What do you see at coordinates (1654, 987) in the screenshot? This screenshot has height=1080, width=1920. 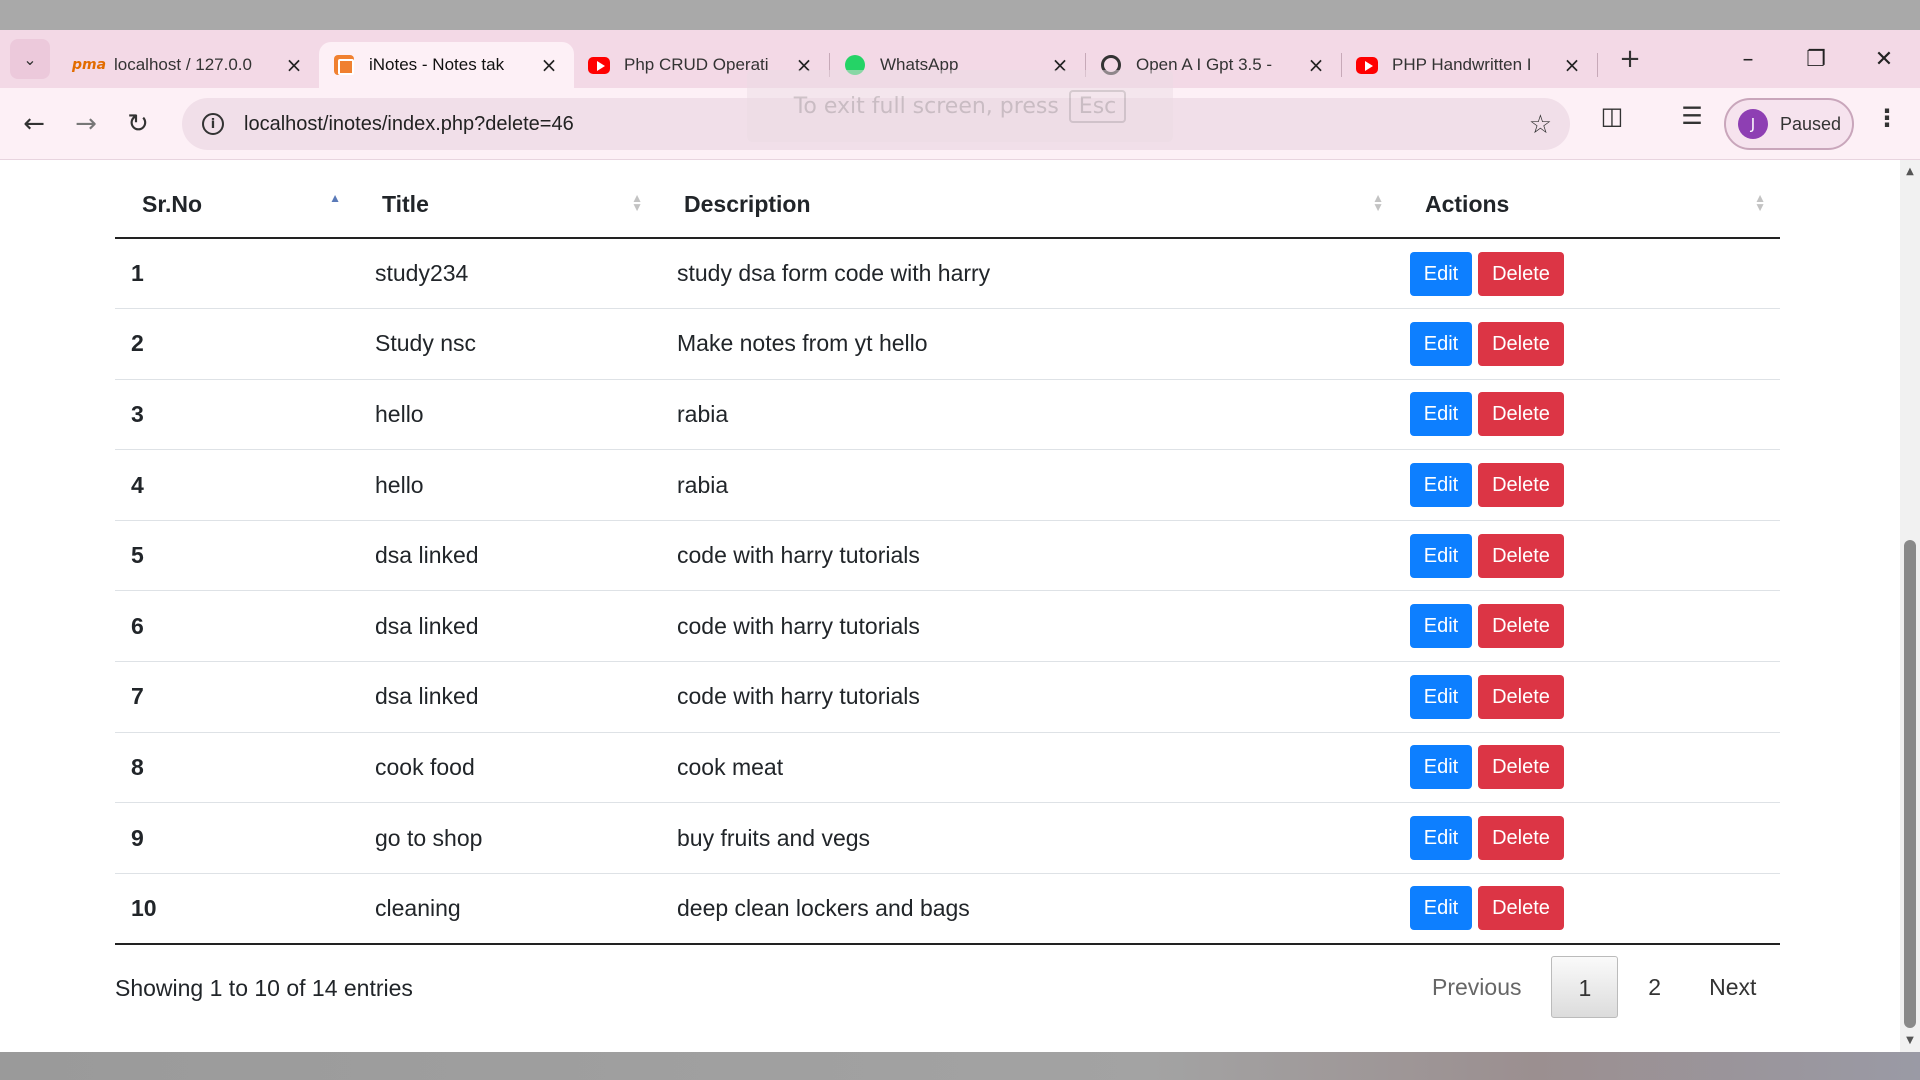 I see `page-button-2: 2` at bounding box center [1654, 987].